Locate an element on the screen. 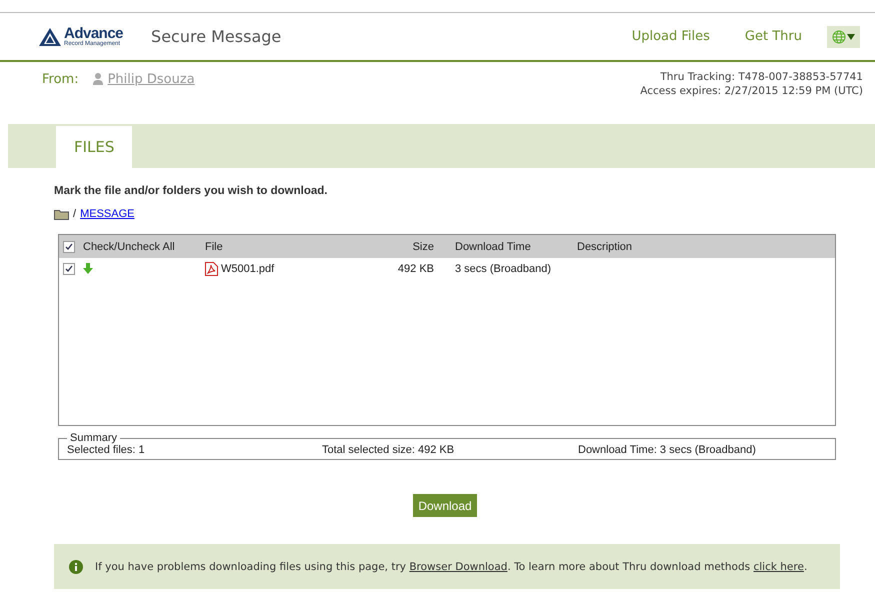  download-arrow-icon is located at coordinates (88, 268).